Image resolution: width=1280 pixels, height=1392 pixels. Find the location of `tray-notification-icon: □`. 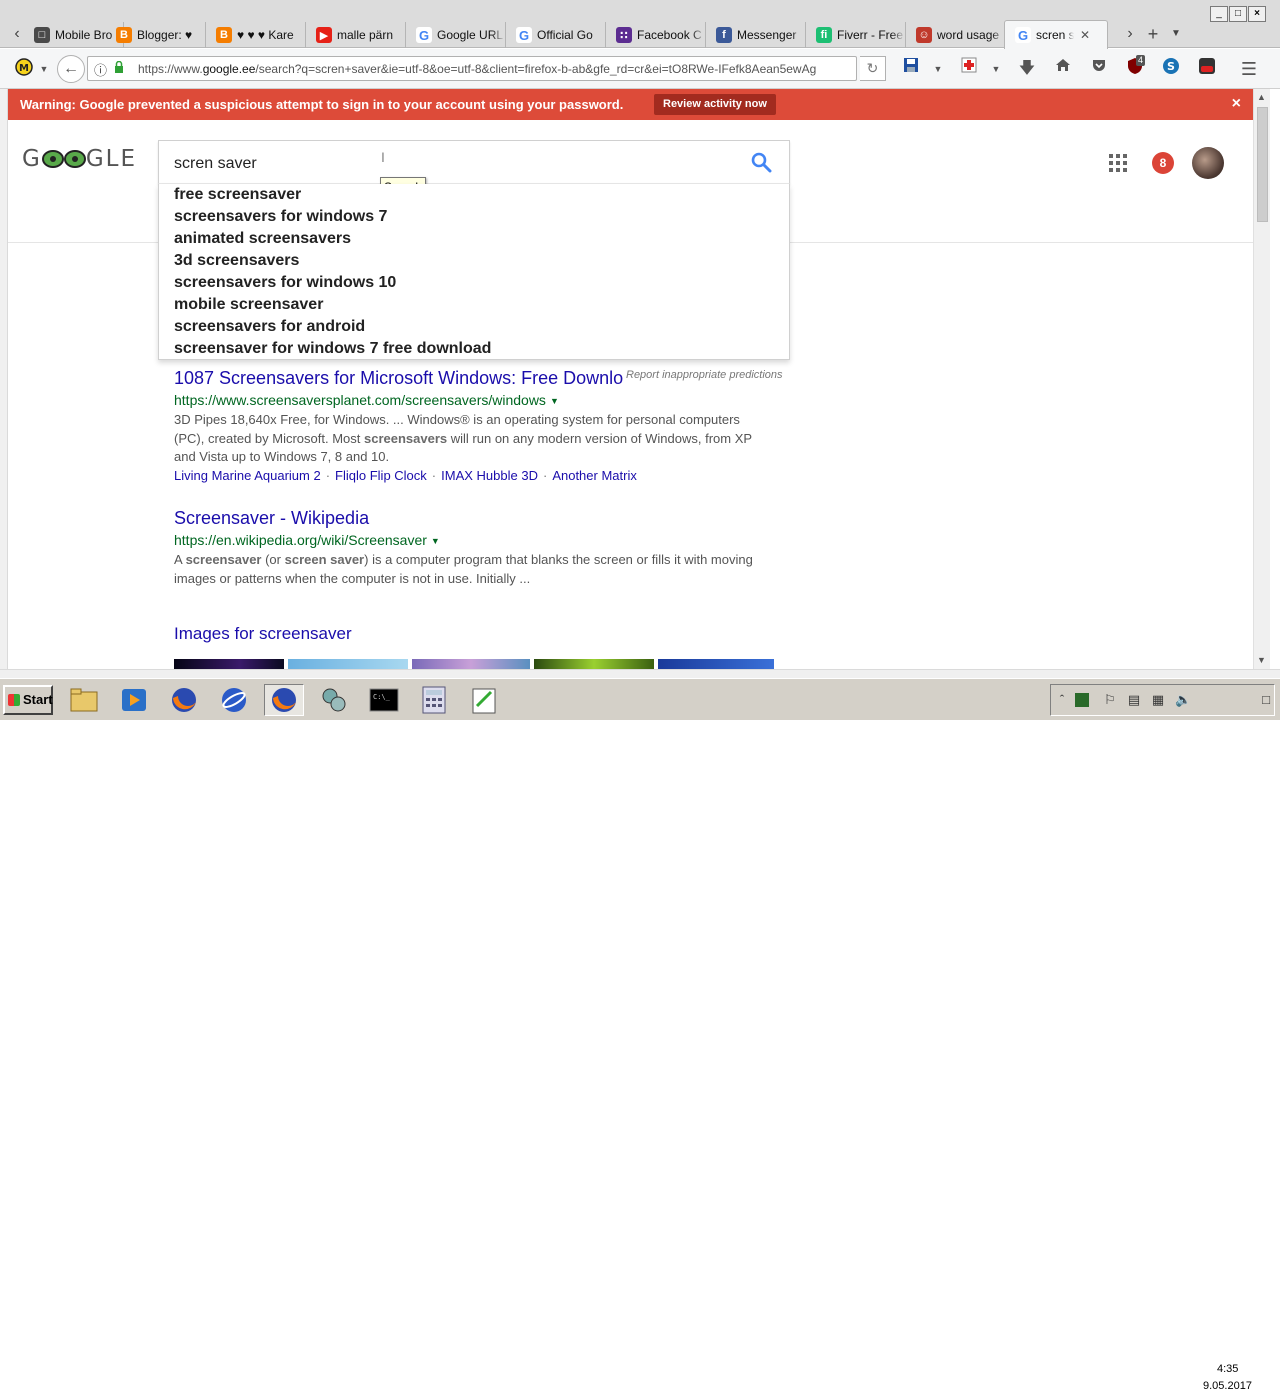

tray-notification-icon: □ is located at coordinates (1266, 700).